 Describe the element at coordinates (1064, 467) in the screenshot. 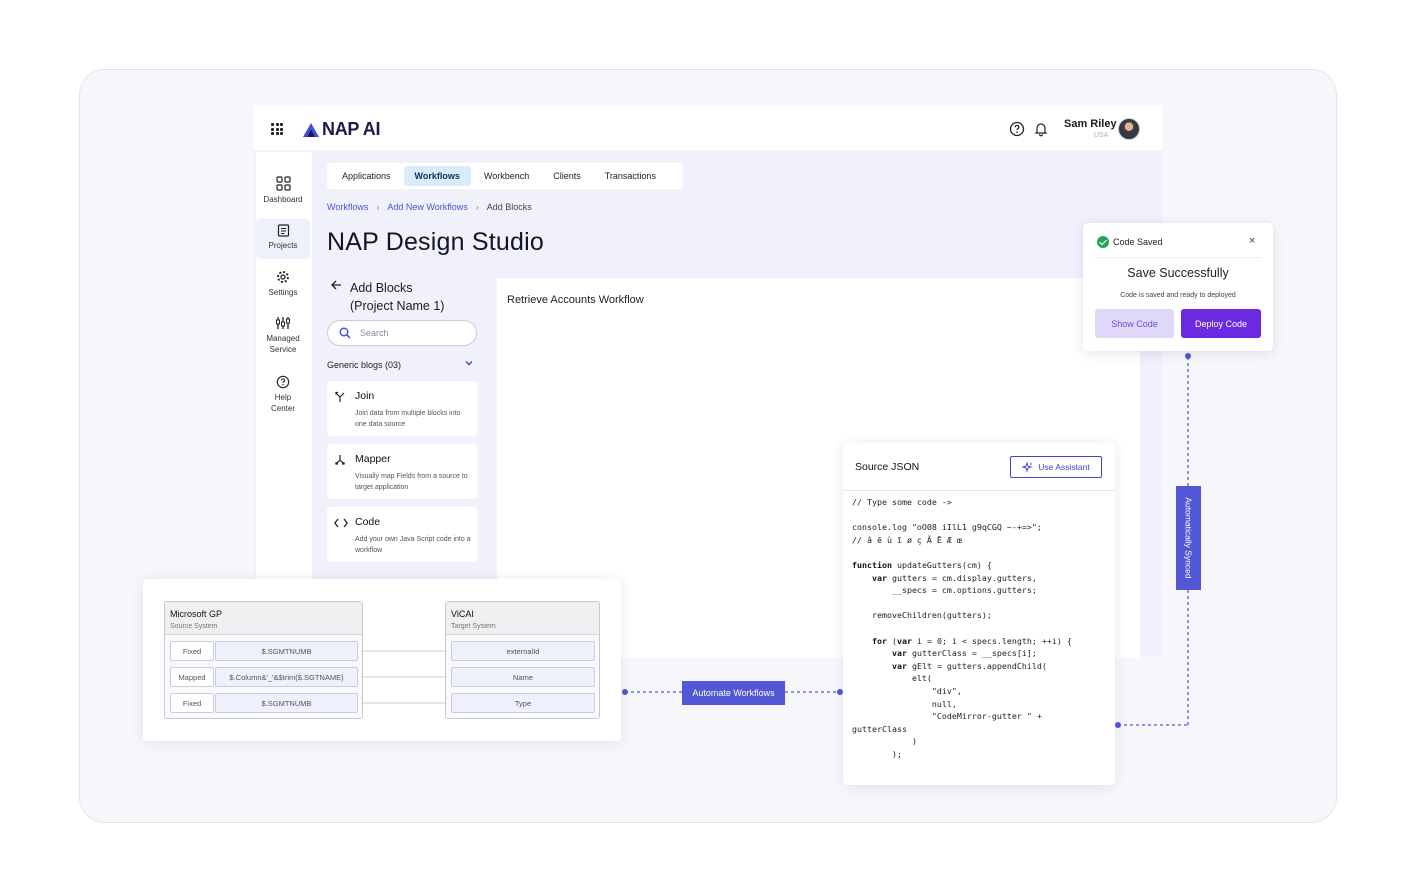

I see `use-assistant-label: Use Assistant` at that location.